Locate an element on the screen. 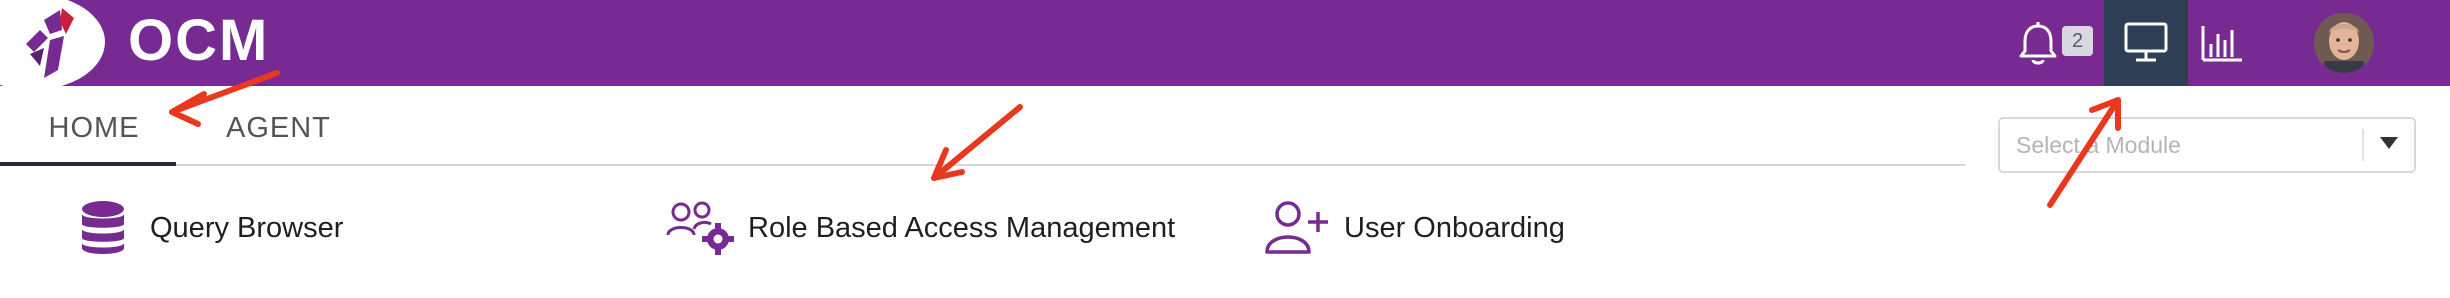 Image resolution: width=2450 pixels, height=298 pixels. query-browser-label: Query Browser is located at coordinates (247, 227).